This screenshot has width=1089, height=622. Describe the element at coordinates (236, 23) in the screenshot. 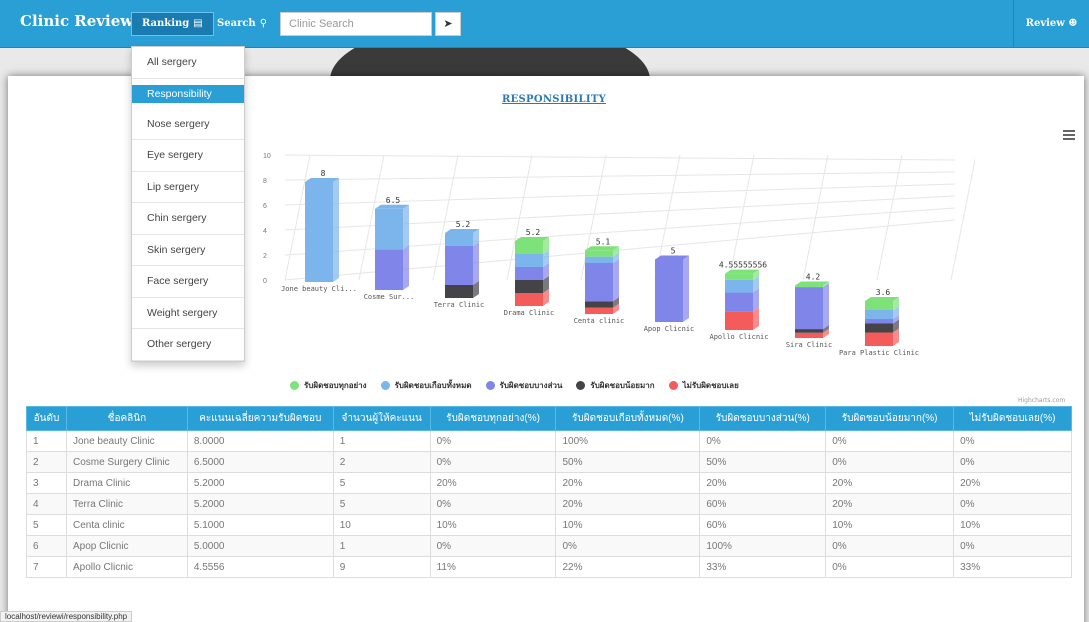

I see `search-label: Search` at that location.